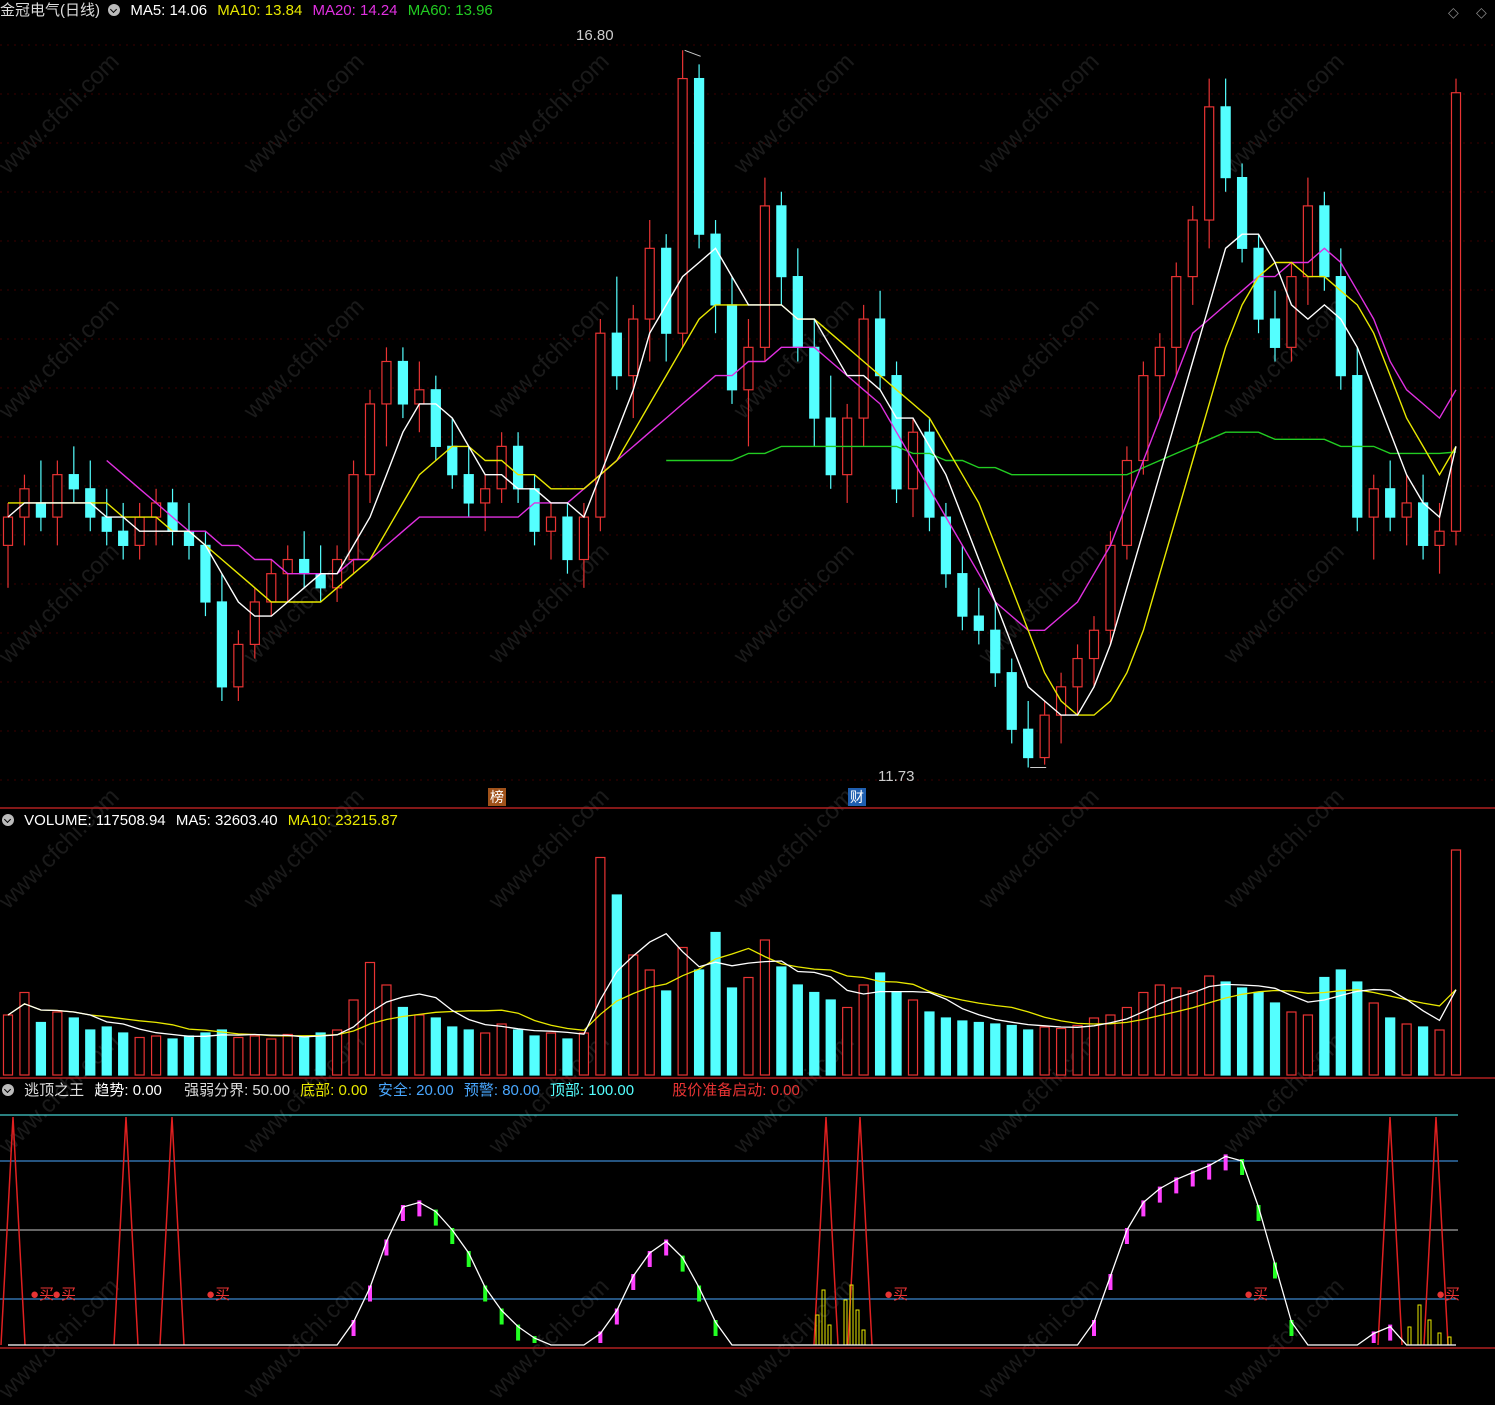  I want to click on volume-ma10-label: MA10: 23215.87, so click(342, 820).